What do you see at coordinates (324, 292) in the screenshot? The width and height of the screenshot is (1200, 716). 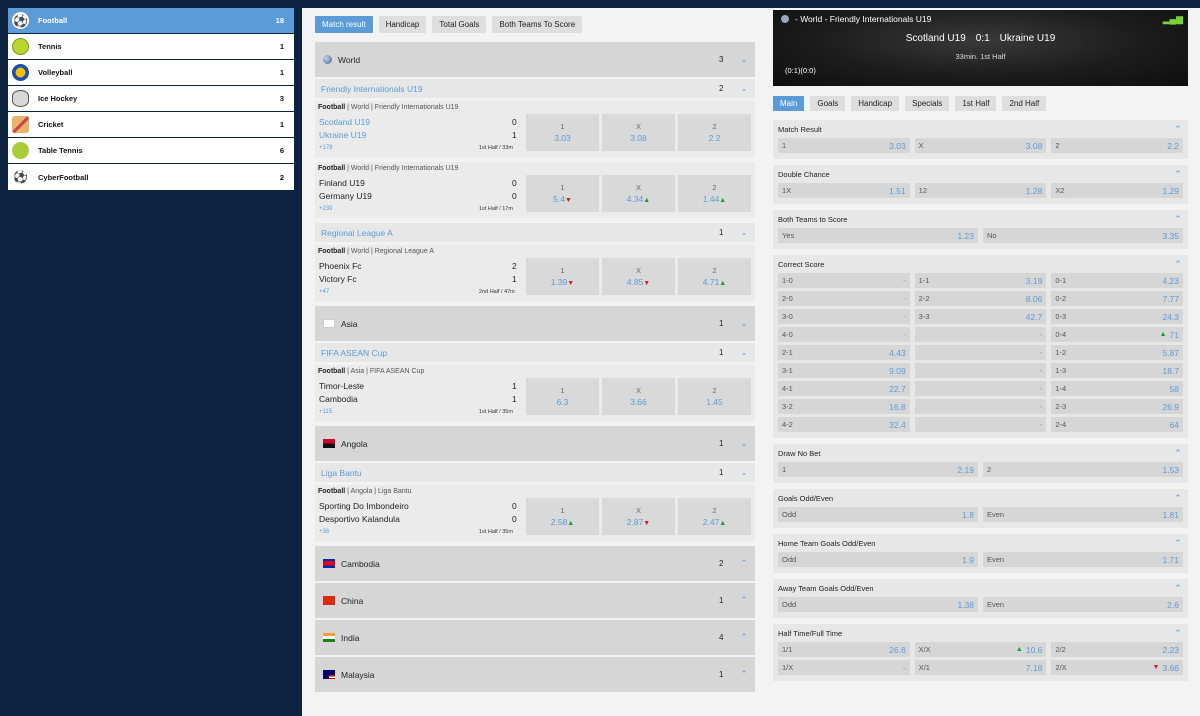 I see `more-markets-link: +47` at bounding box center [324, 292].